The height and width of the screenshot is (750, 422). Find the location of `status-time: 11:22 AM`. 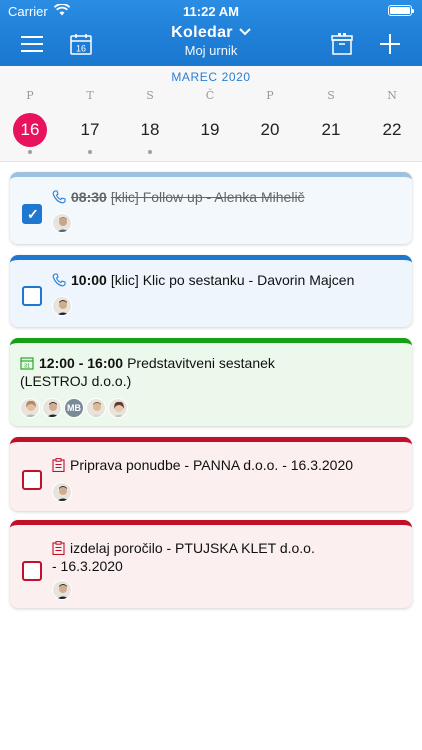

status-time: 11:22 AM is located at coordinates (211, 11).